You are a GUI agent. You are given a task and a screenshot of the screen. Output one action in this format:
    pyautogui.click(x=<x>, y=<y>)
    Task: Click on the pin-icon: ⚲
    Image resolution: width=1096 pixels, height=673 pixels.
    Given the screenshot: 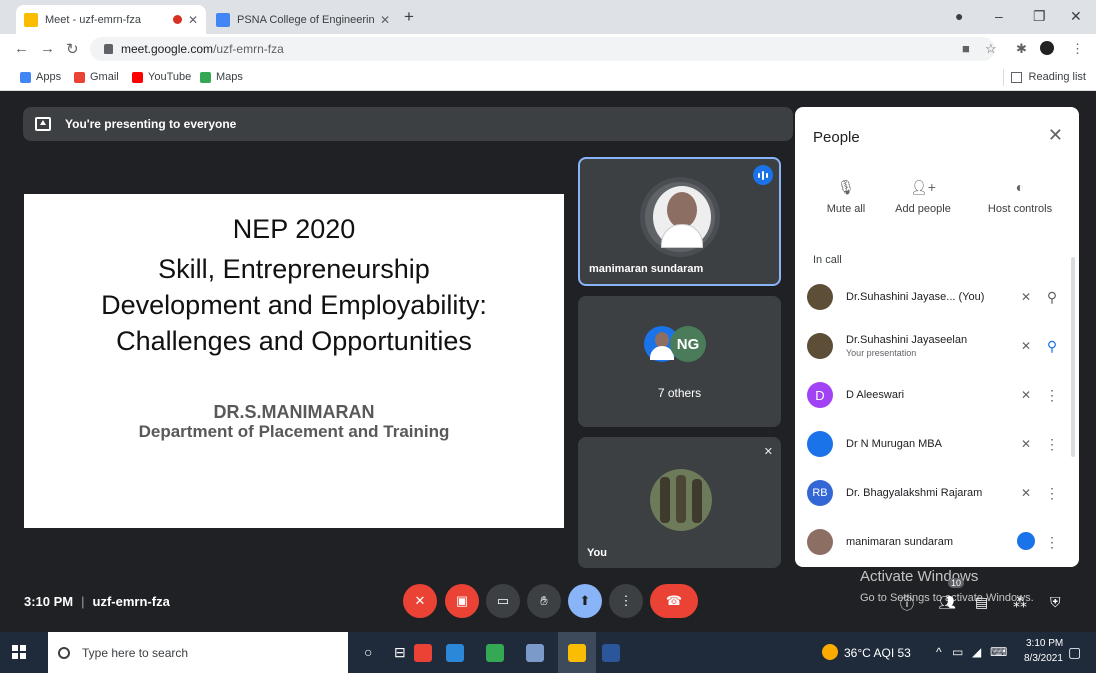 What is the action you would take?
    pyautogui.click(x=1052, y=297)
    